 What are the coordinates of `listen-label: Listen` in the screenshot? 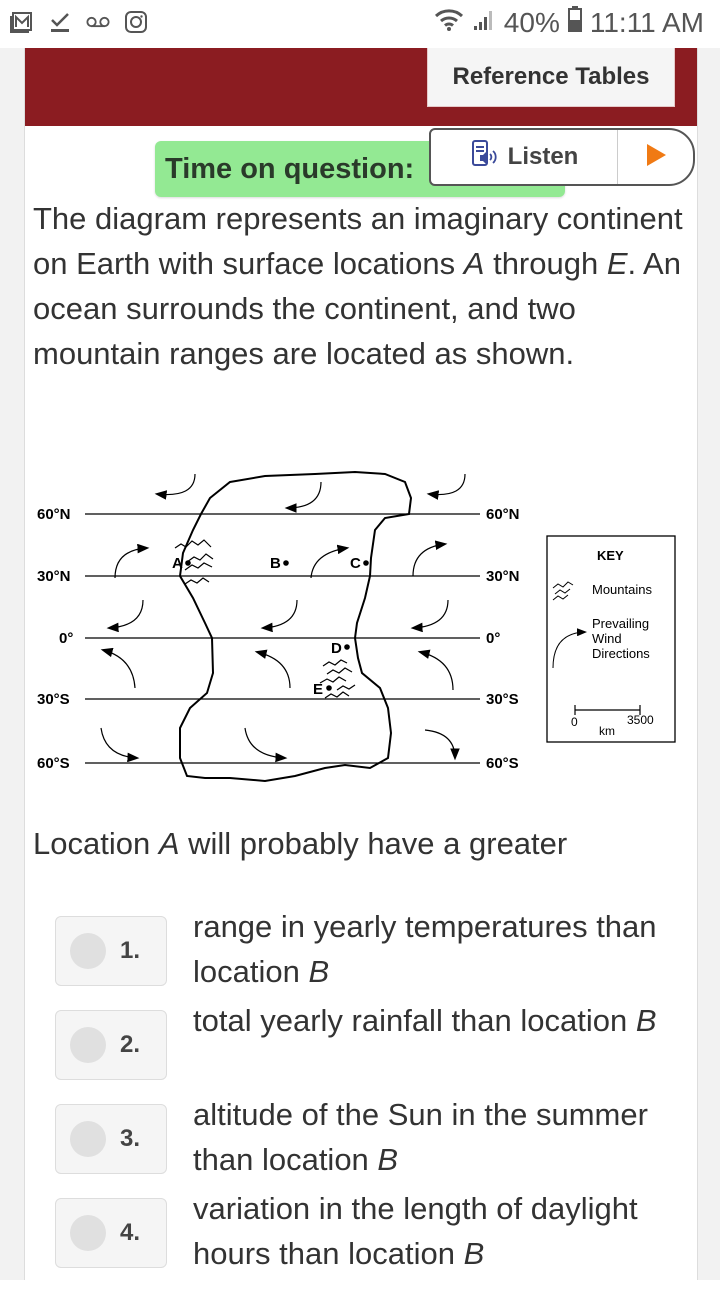 It's located at (543, 156).